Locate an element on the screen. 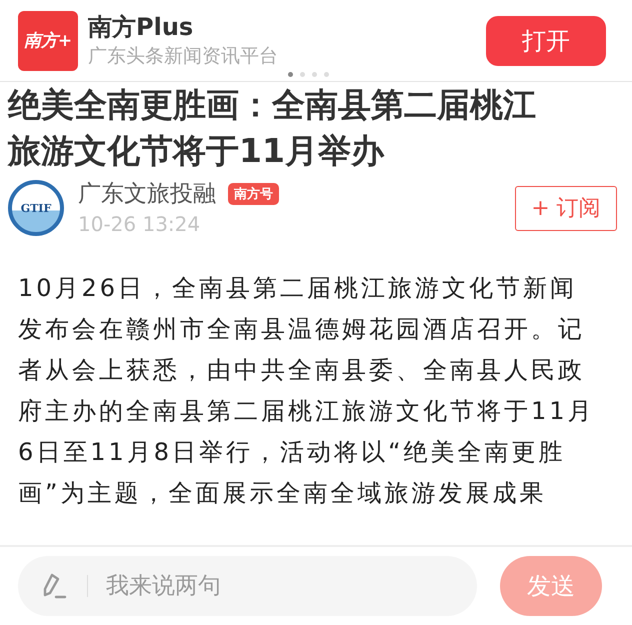 Image resolution: width=632 pixels, height=625 pixels. publish-time: 10-26 13:24 is located at coordinates (140, 224).